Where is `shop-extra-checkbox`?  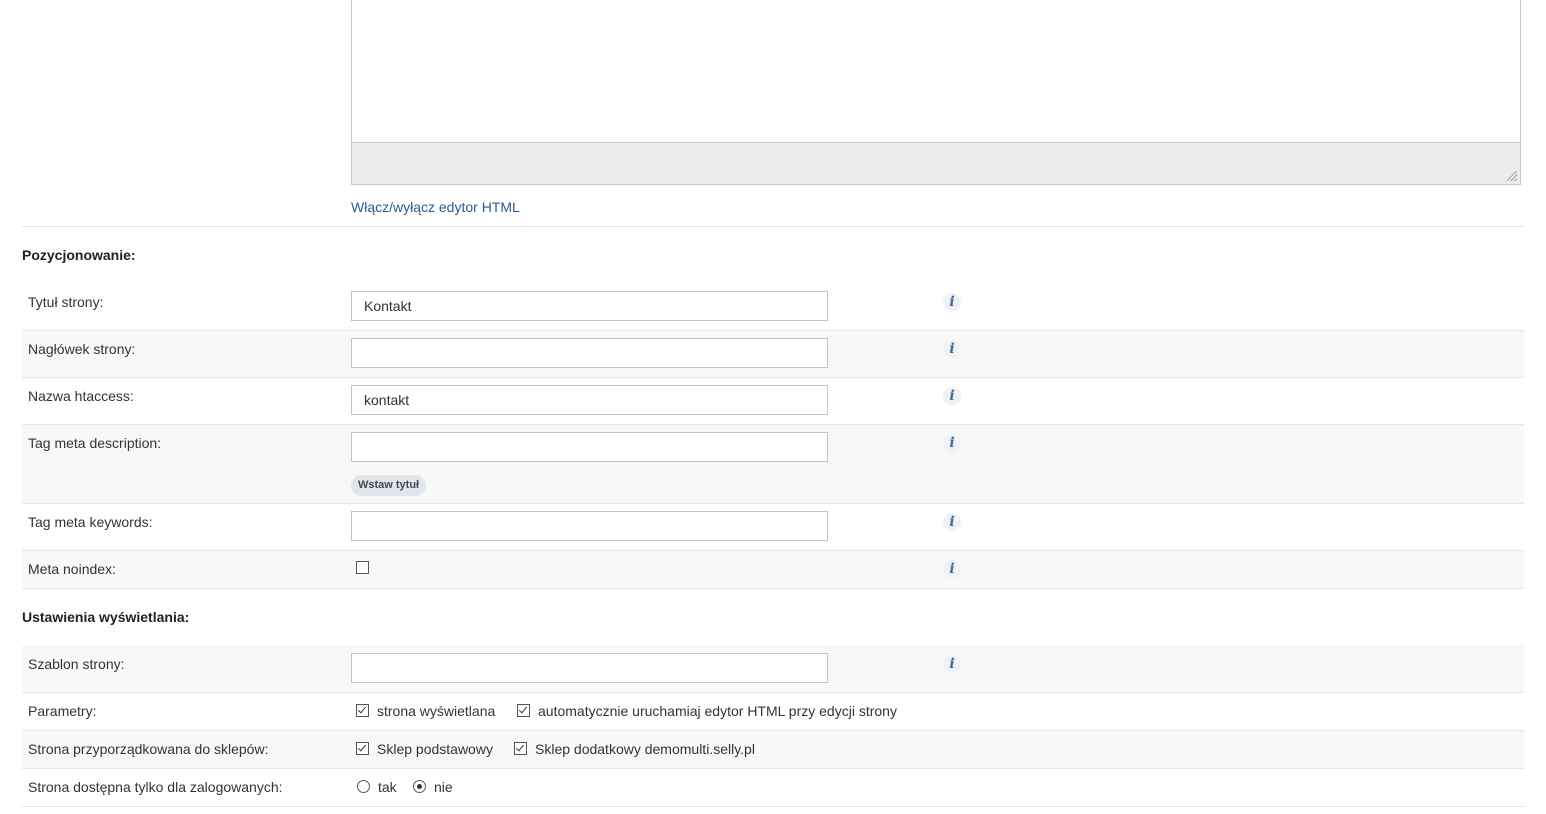
shop-extra-checkbox is located at coordinates (520, 748).